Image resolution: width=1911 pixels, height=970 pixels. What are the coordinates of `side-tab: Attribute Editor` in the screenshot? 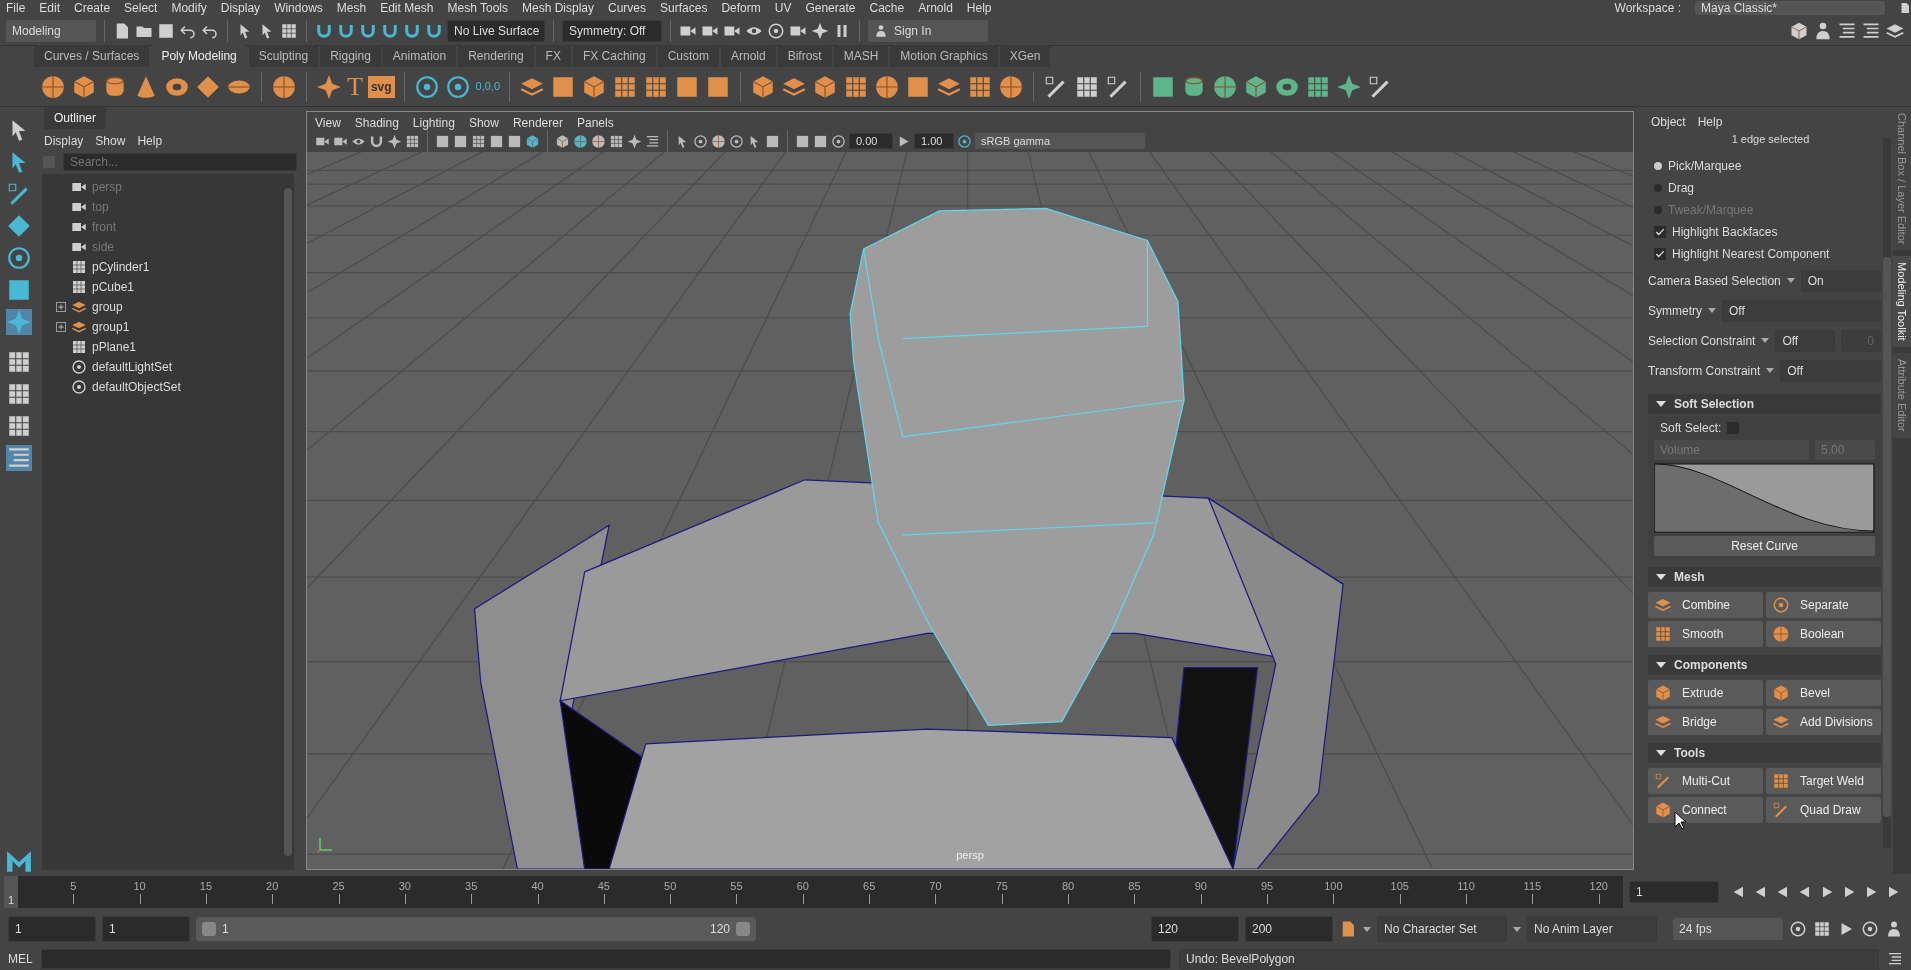 It's located at (1902, 395).